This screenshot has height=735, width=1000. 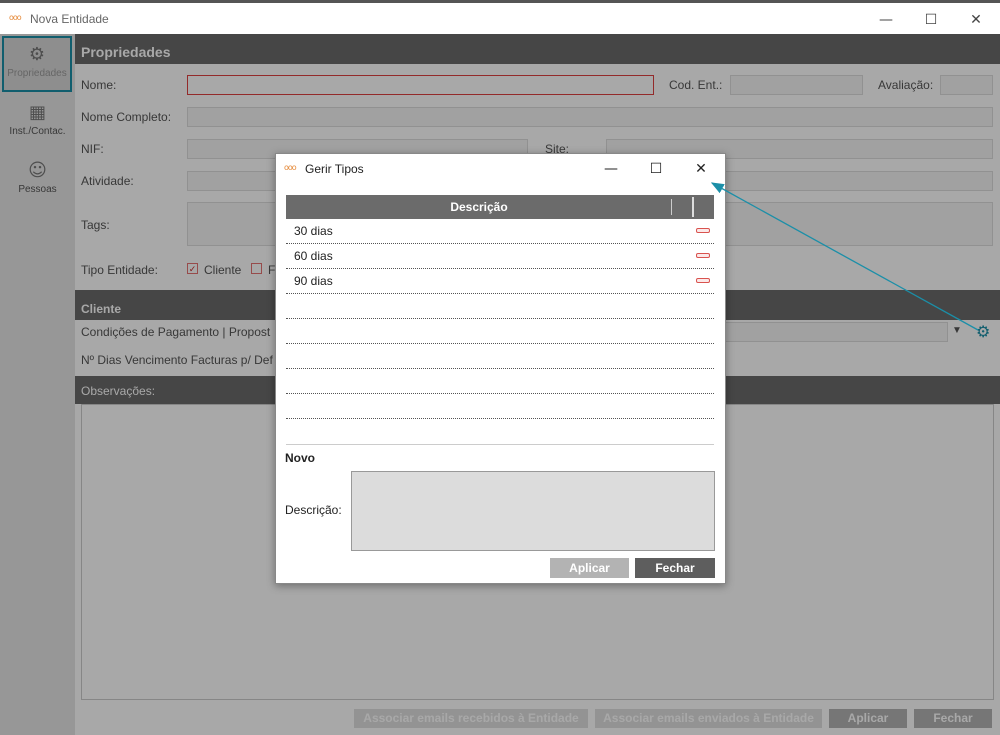 I want to click on dialog-titlebar: ooo Gerir Tipos — ☐ ✕, so click(x=500, y=169).